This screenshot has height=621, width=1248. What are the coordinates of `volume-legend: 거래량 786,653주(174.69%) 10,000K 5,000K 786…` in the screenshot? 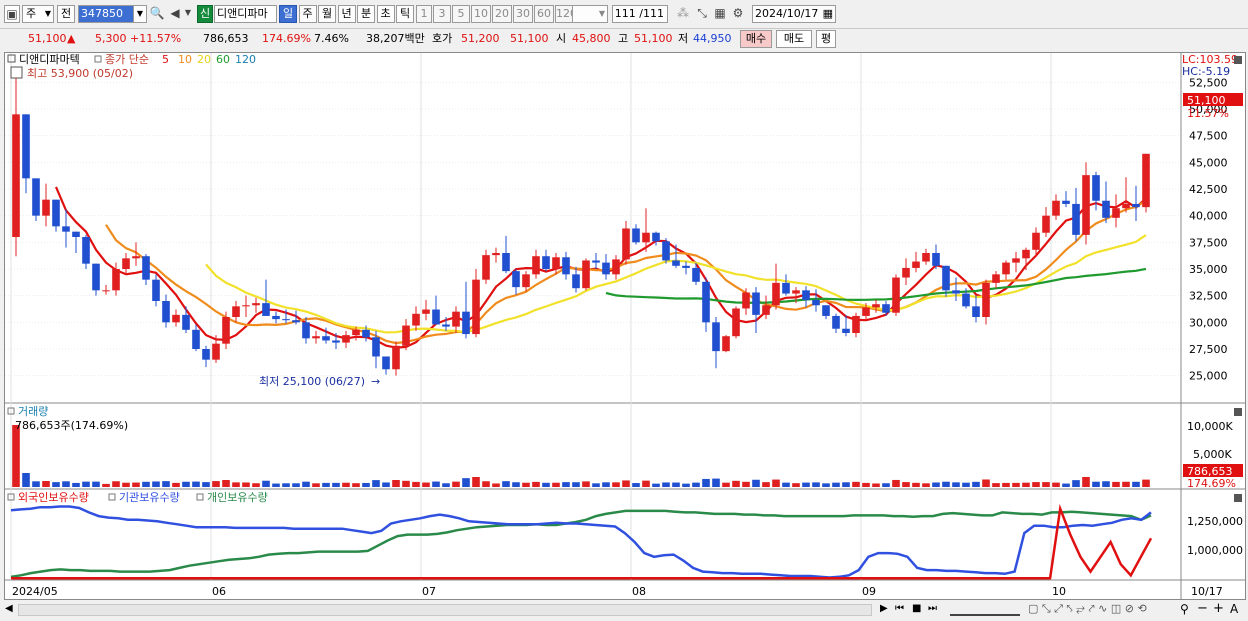 It's located at (625, 447).